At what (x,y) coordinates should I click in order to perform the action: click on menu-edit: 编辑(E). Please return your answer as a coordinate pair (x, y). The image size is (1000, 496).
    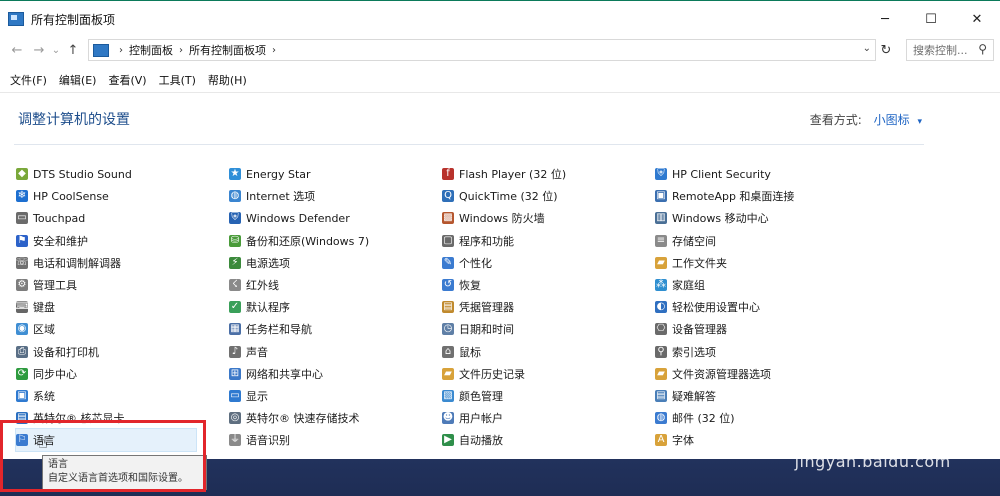
    Looking at the image, I should click on (78, 80).